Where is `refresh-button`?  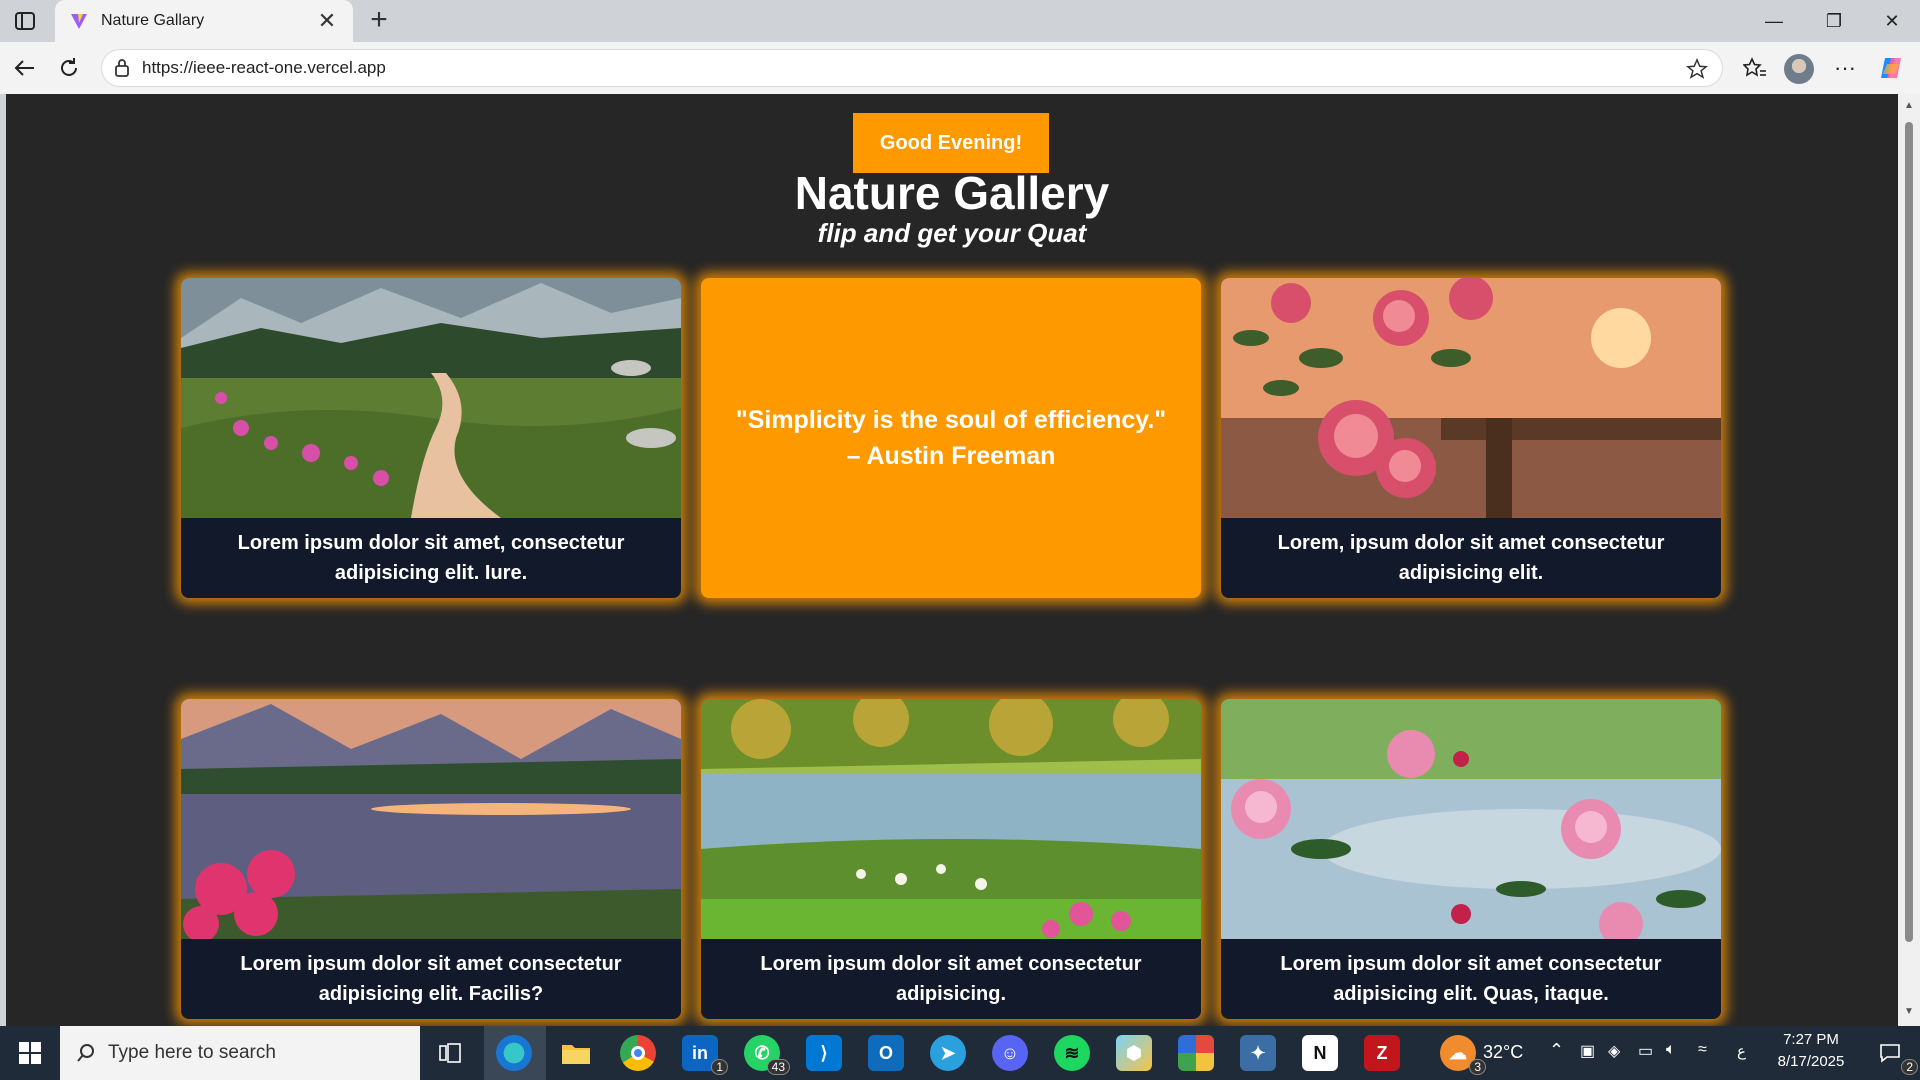 refresh-button is located at coordinates (69, 68).